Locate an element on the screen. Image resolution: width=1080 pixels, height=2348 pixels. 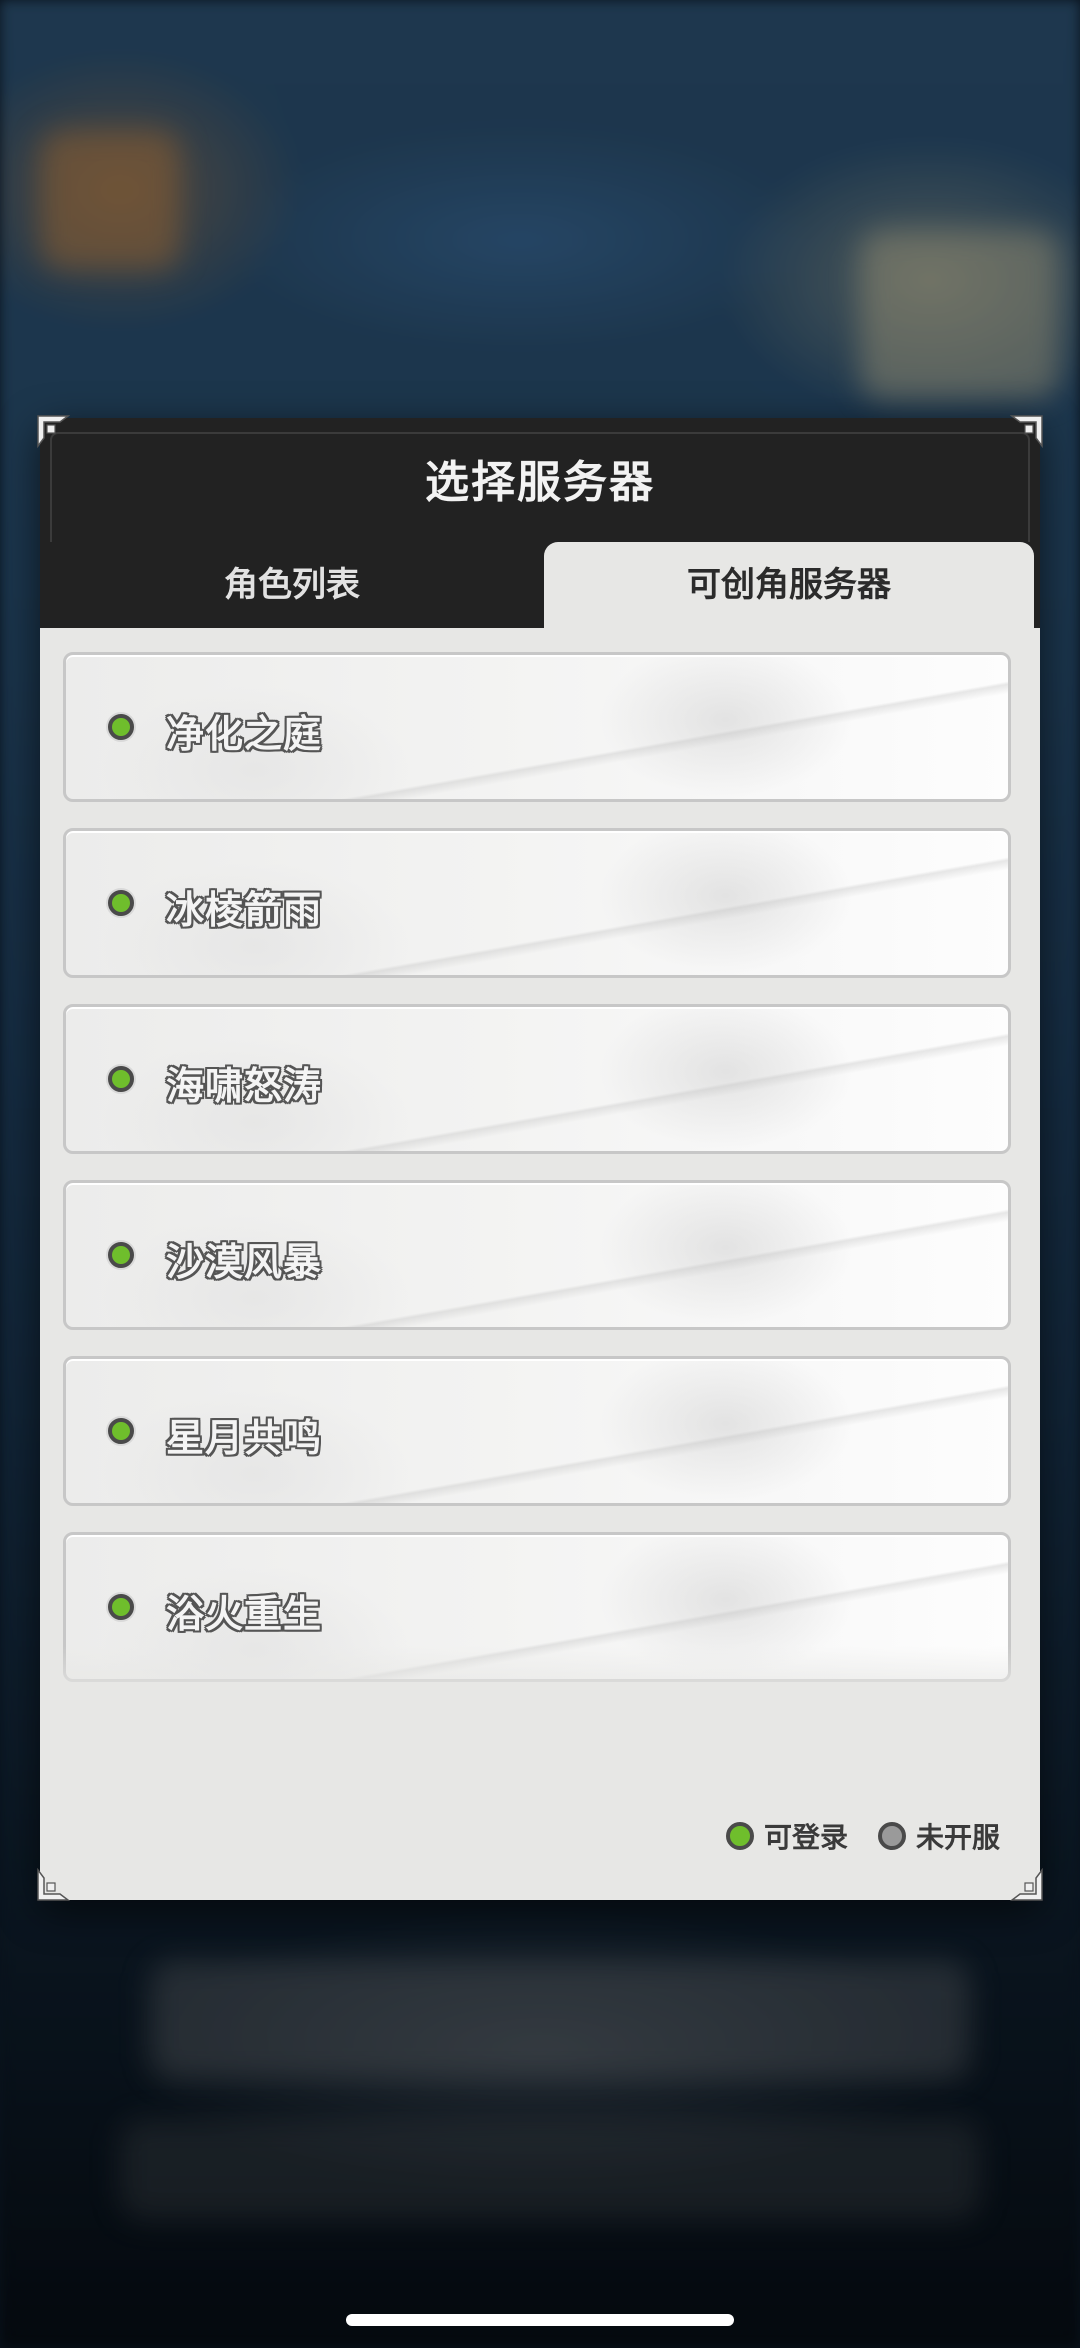
status-legend: 可登录 未开服 is located at coordinates (848, 1836).